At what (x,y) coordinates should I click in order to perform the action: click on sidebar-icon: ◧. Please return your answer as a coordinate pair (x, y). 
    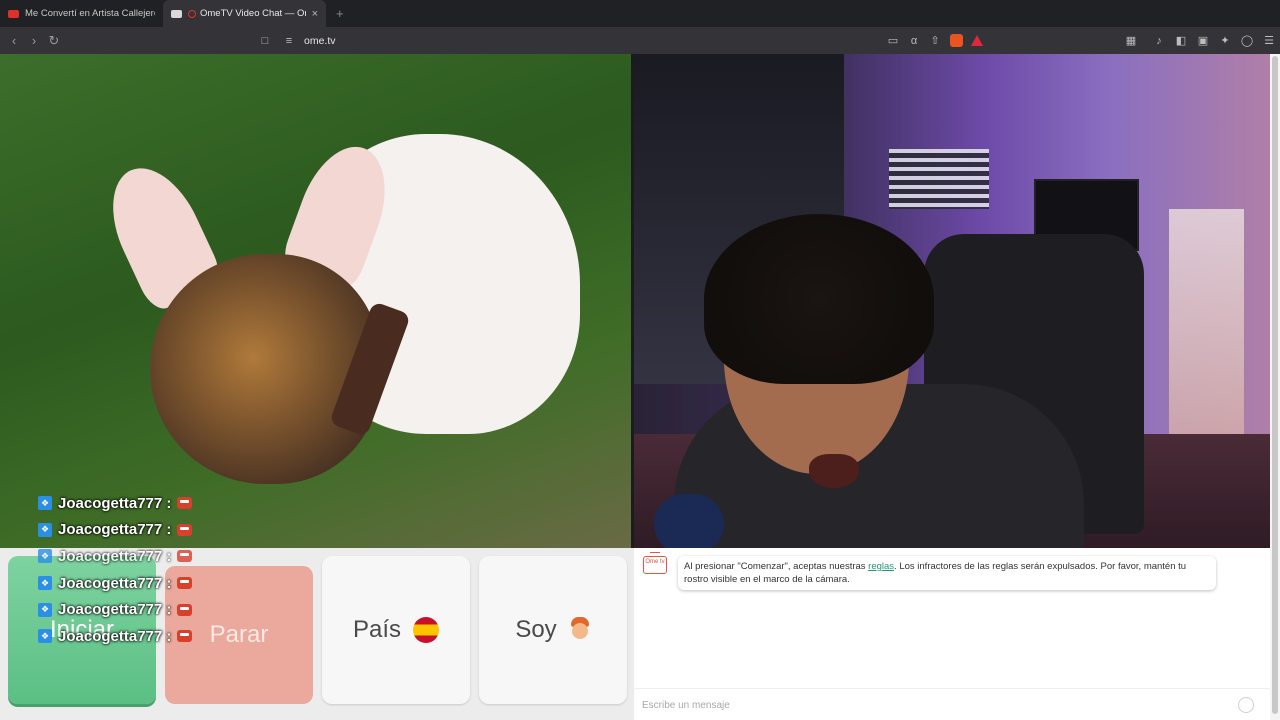
    Looking at the image, I should click on (1181, 40).